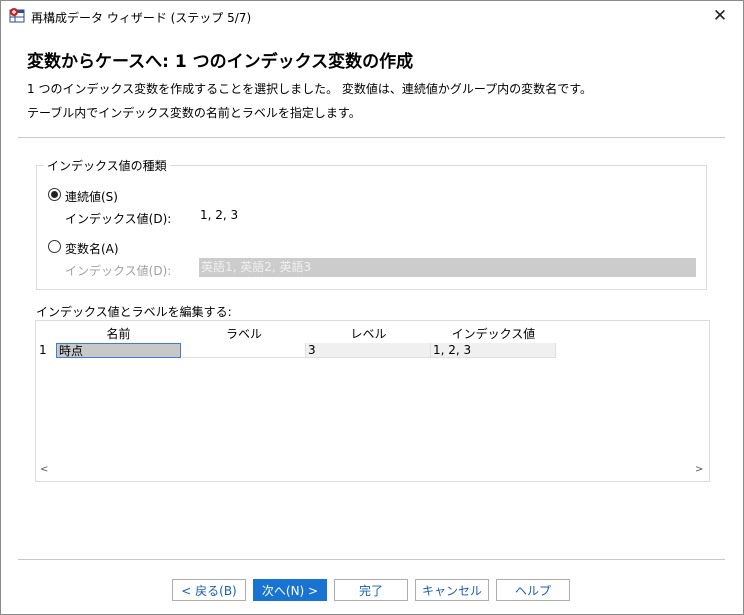 The image size is (744, 615). Describe the element at coordinates (118, 350) in the screenshot. I see `cell-name: 時点` at that location.